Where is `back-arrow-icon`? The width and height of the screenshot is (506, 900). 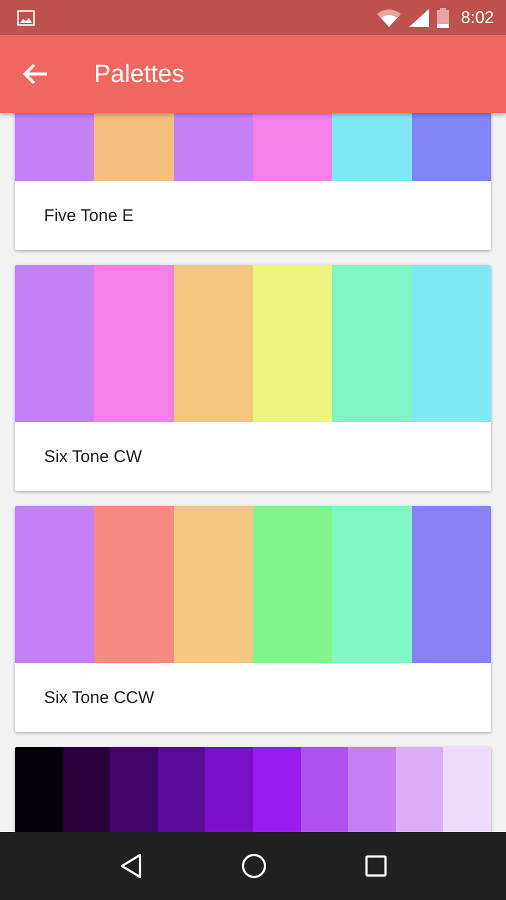
back-arrow-icon is located at coordinates (35, 74).